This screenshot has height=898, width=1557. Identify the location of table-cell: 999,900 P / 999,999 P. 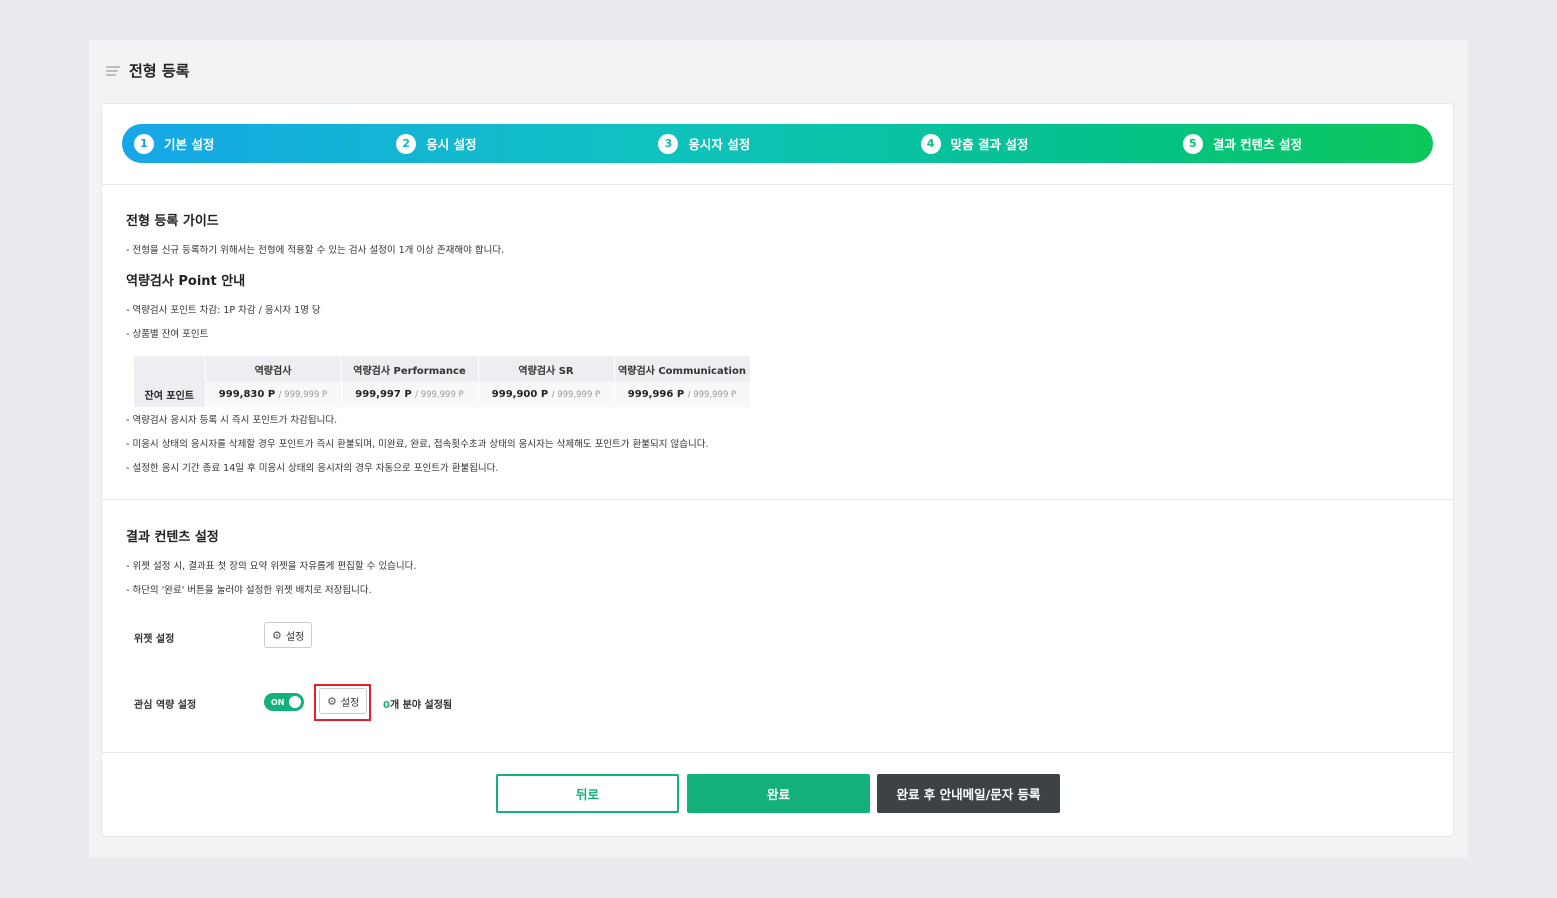
(546, 394).